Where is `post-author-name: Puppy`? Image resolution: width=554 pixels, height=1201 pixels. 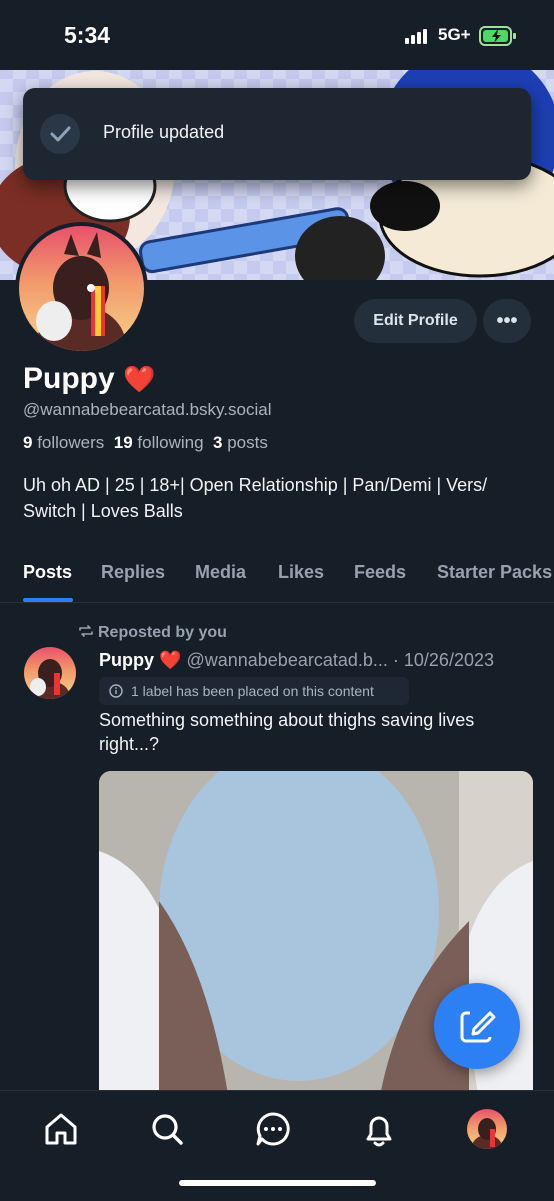
post-author-name: Puppy is located at coordinates (126, 660).